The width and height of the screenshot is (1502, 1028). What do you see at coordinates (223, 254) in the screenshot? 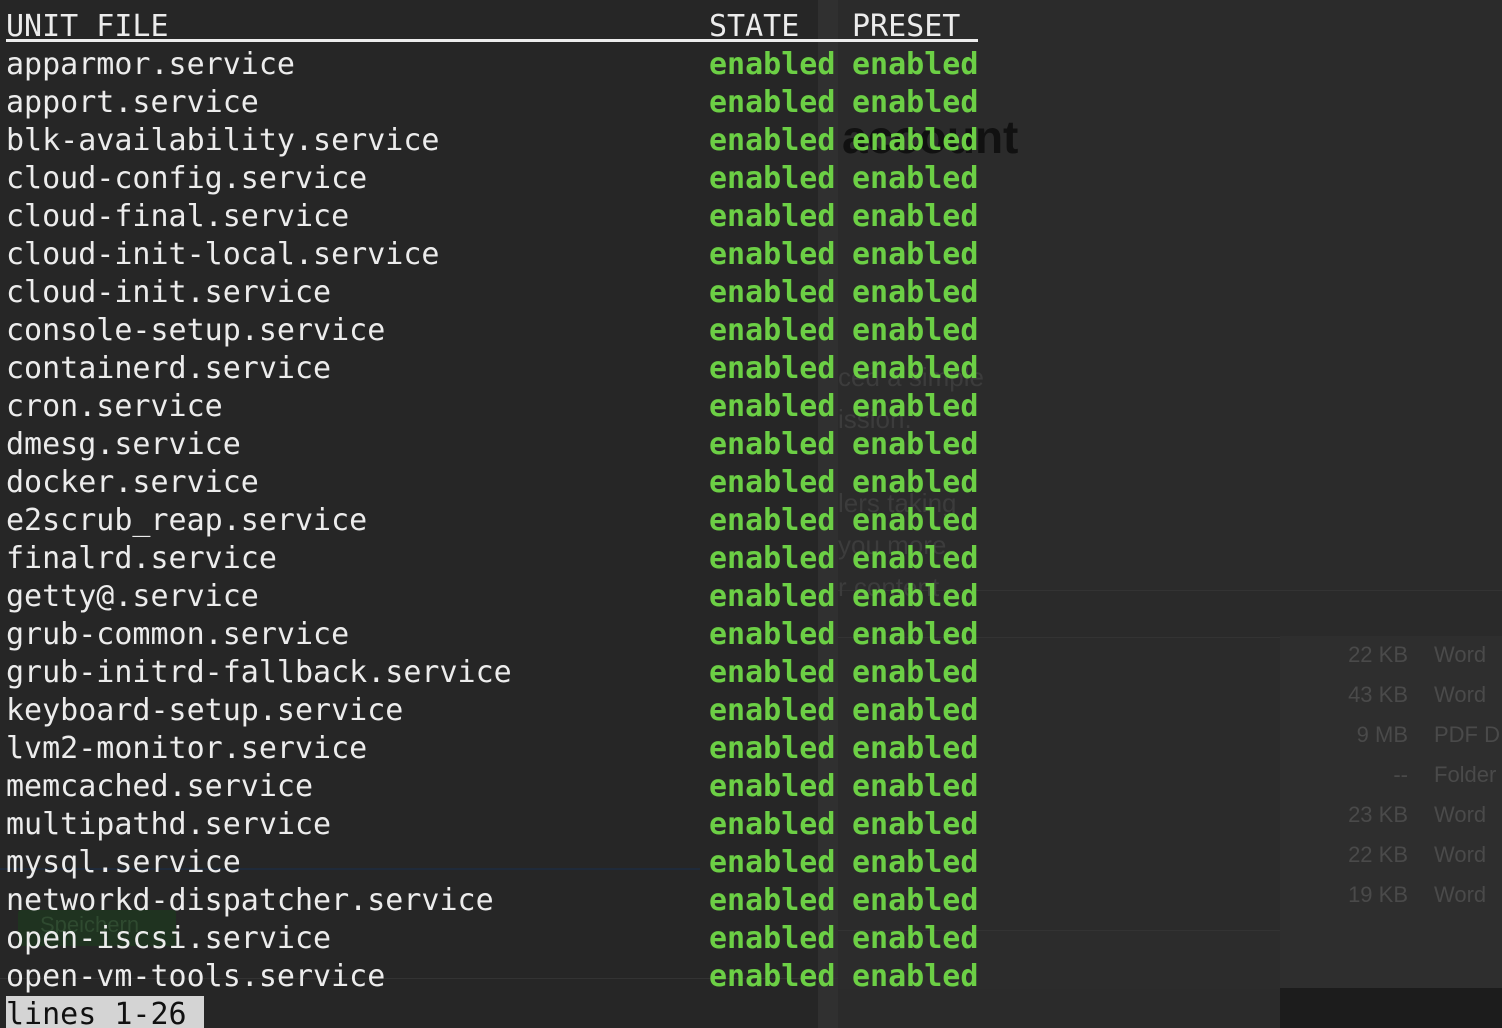
I see `unit-file-name: cloud-init-local.service` at bounding box center [223, 254].